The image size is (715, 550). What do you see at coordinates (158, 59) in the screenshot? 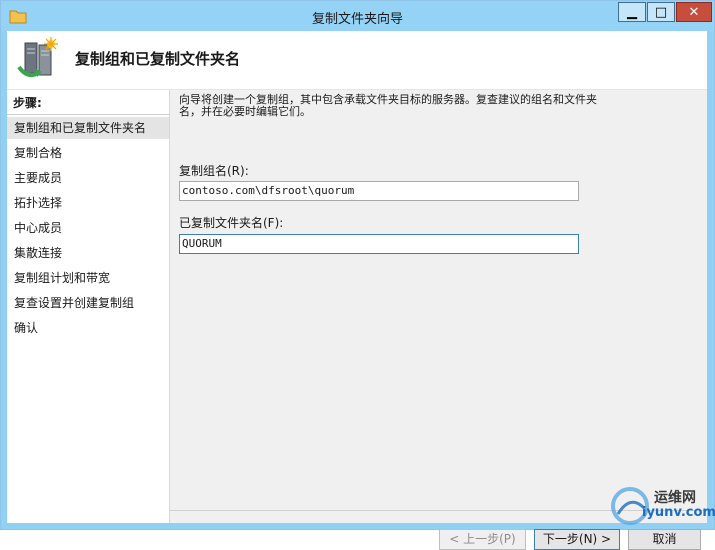
I see `page-title: 复制组和已复制文件夹名` at bounding box center [158, 59].